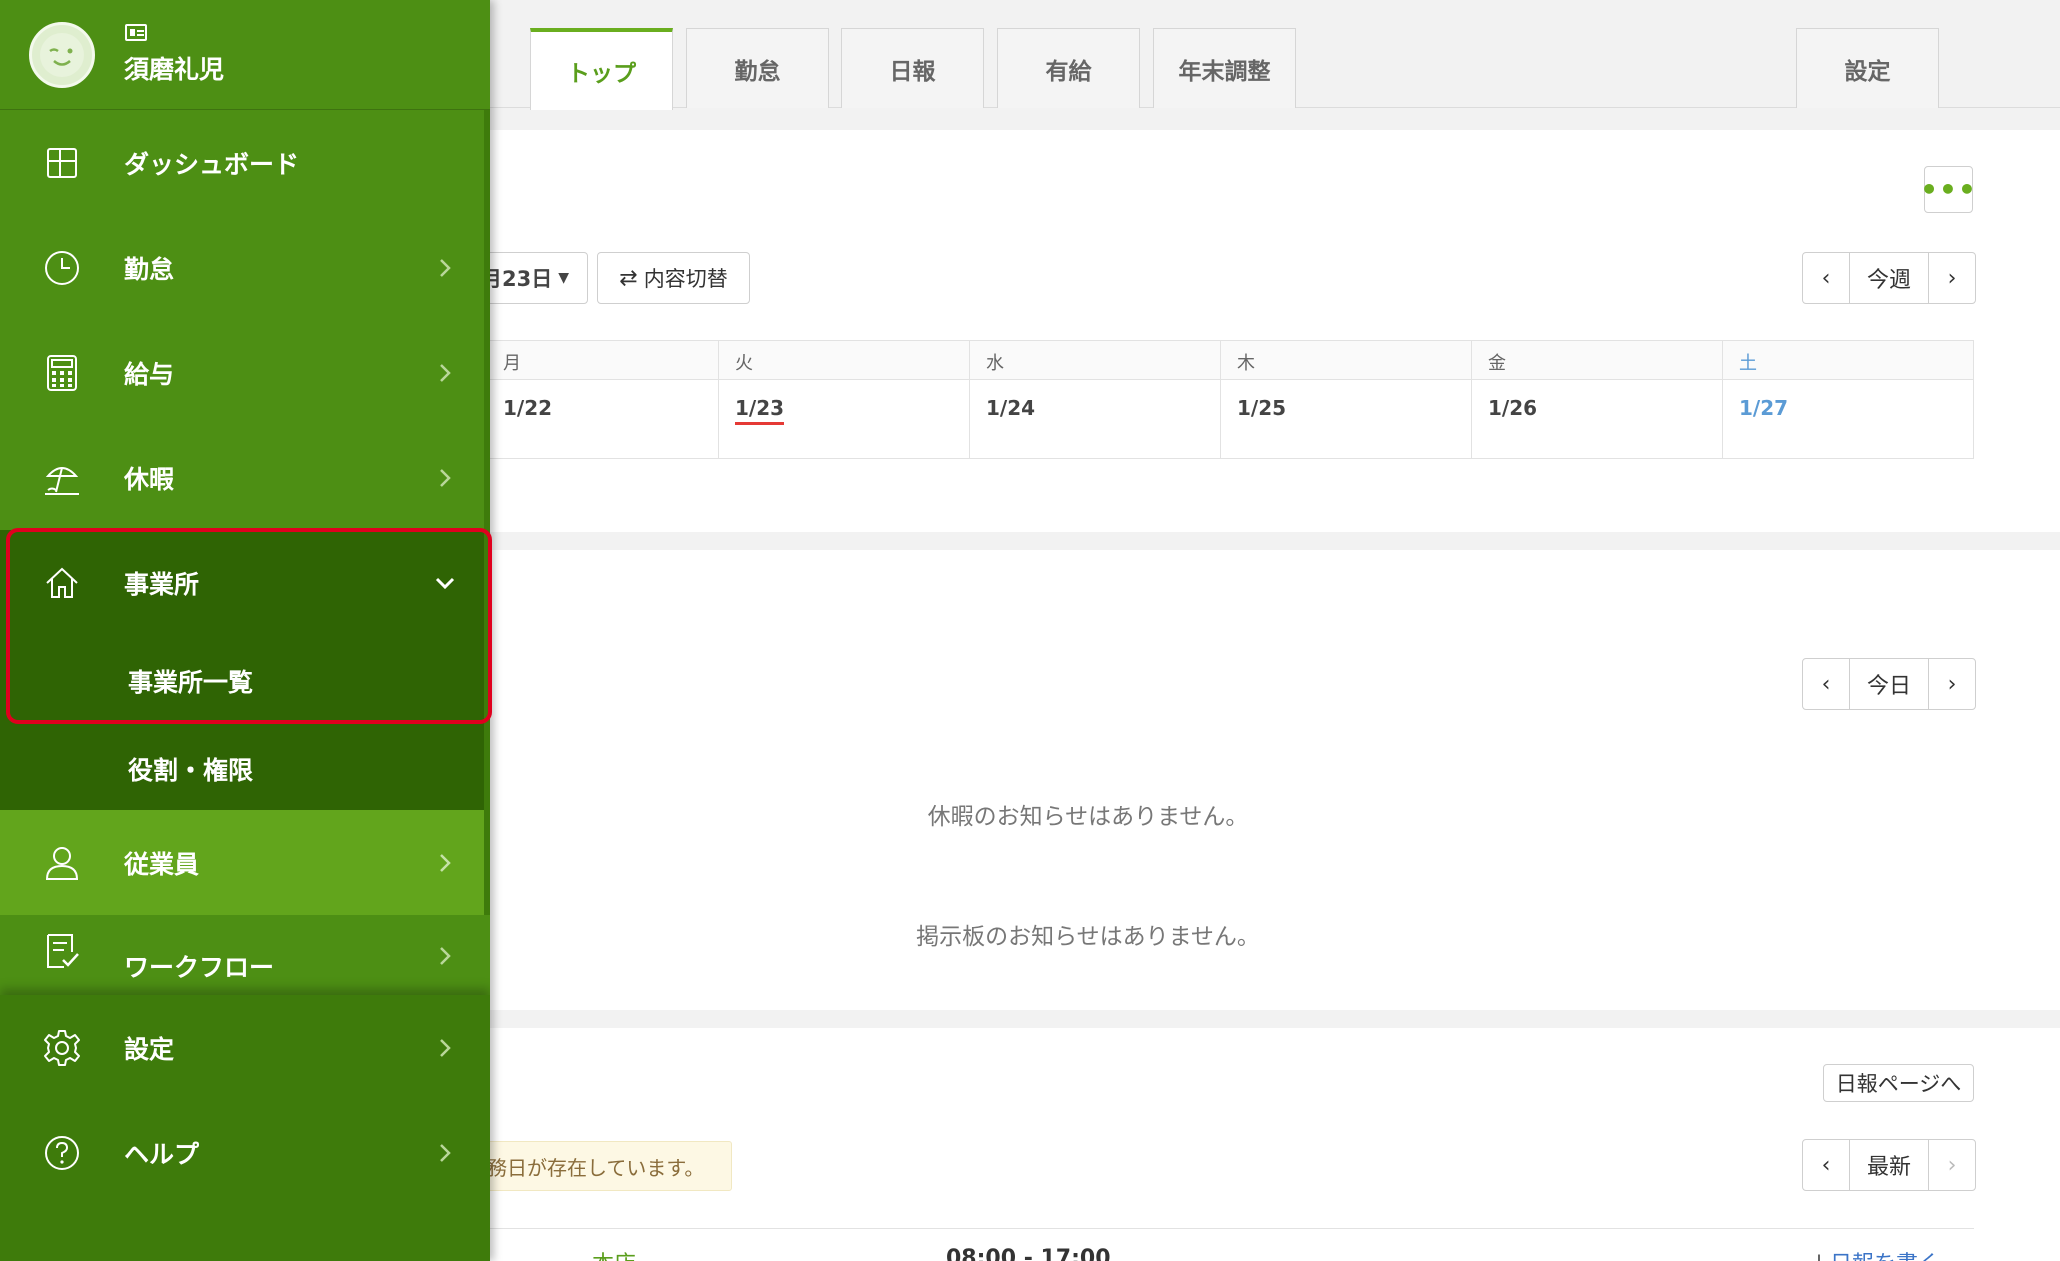 The image size is (2060, 1261). I want to click on switch-content-button: ⇄ 内容切替, so click(673, 278).